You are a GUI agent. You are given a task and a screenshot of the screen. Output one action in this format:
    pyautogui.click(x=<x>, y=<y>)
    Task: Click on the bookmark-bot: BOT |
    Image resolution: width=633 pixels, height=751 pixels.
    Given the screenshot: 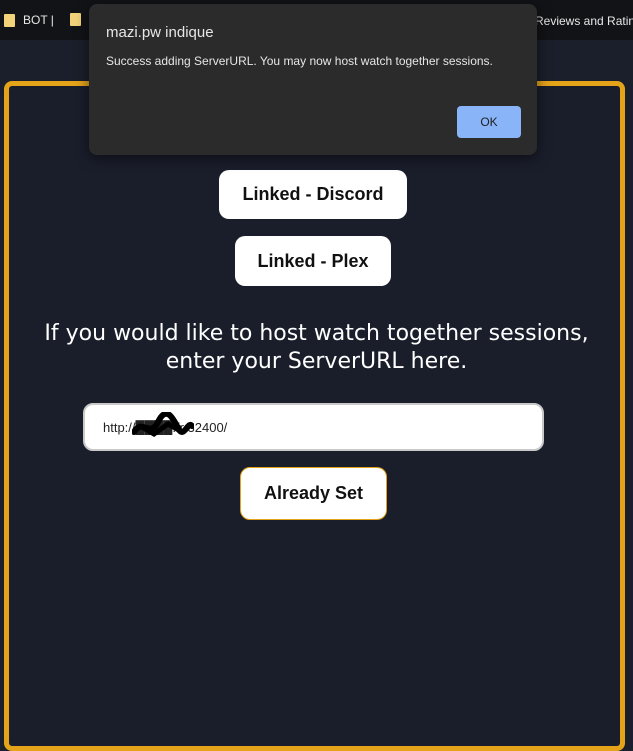 What is the action you would take?
    pyautogui.click(x=29, y=20)
    